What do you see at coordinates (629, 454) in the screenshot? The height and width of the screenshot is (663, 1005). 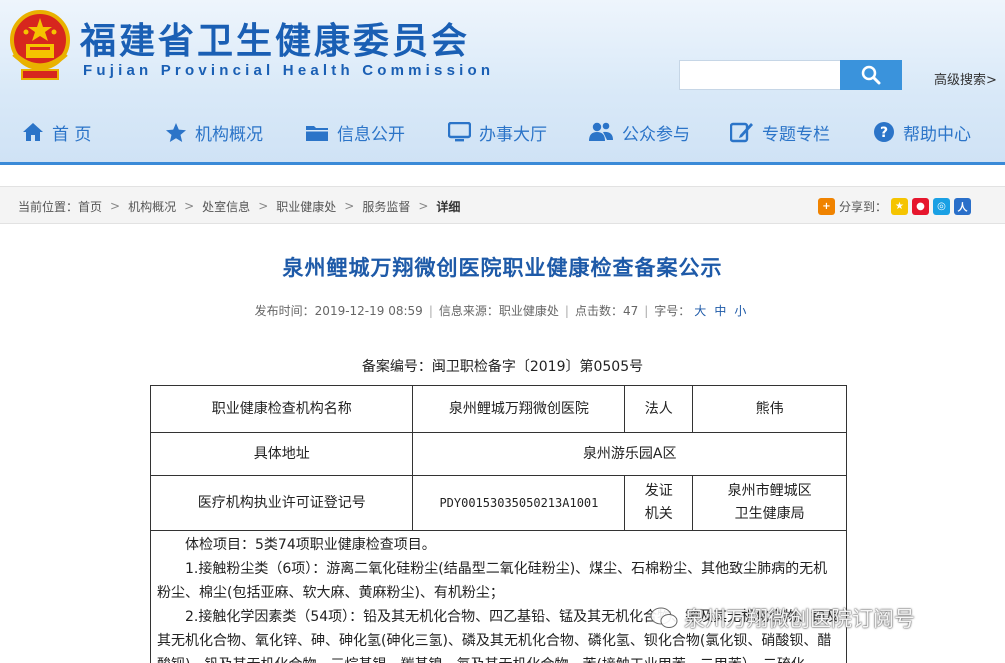 I see `table-cell: 泉州游乐园A区` at bounding box center [629, 454].